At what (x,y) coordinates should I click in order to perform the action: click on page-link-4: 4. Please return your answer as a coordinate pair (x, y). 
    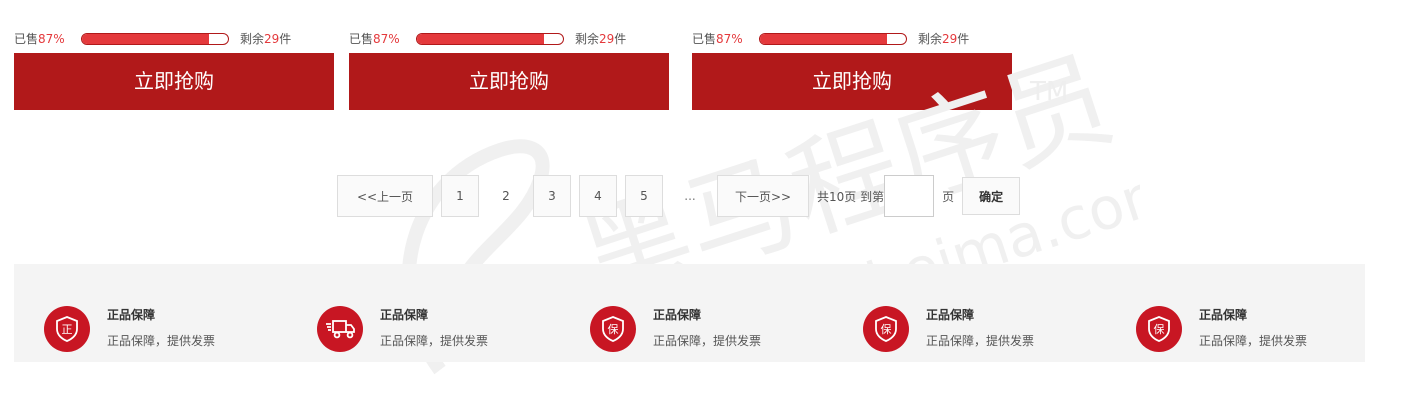
    Looking at the image, I should click on (598, 196).